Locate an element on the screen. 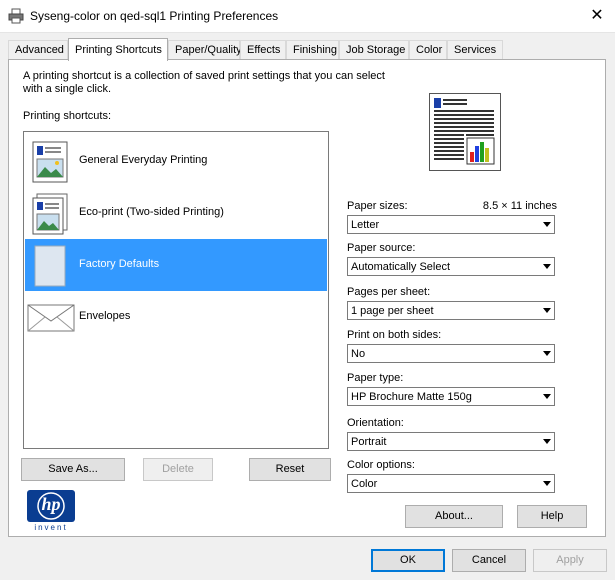 The height and width of the screenshot is (580, 615). orientation-select: Portrait is located at coordinates (451, 441).